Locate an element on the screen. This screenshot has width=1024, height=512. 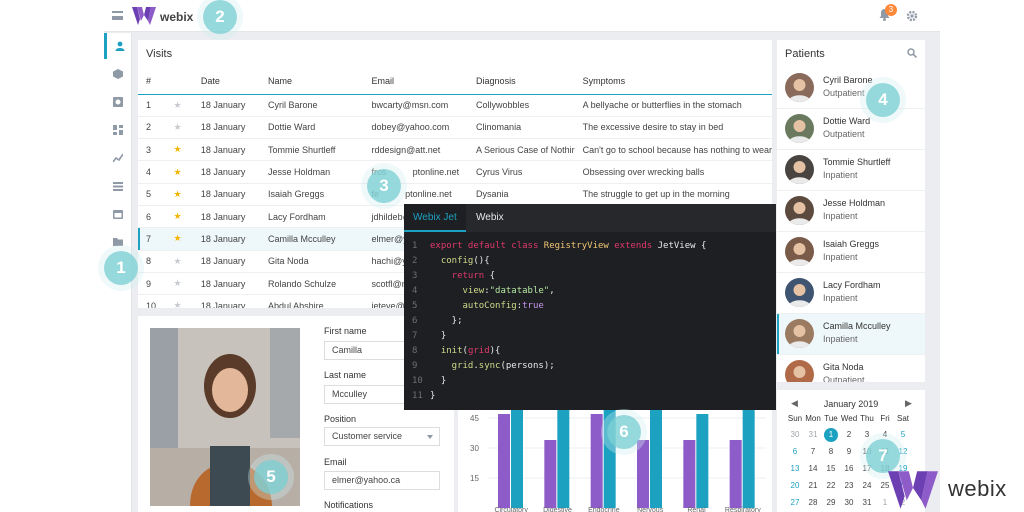
column-header: # is located at coordinates (152, 81).